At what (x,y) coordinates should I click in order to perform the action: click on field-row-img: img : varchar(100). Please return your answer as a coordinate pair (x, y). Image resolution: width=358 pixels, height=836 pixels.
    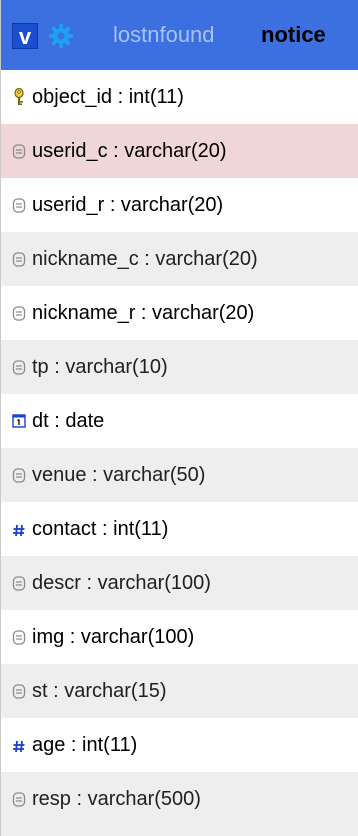
    Looking at the image, I should click on (179, 637).